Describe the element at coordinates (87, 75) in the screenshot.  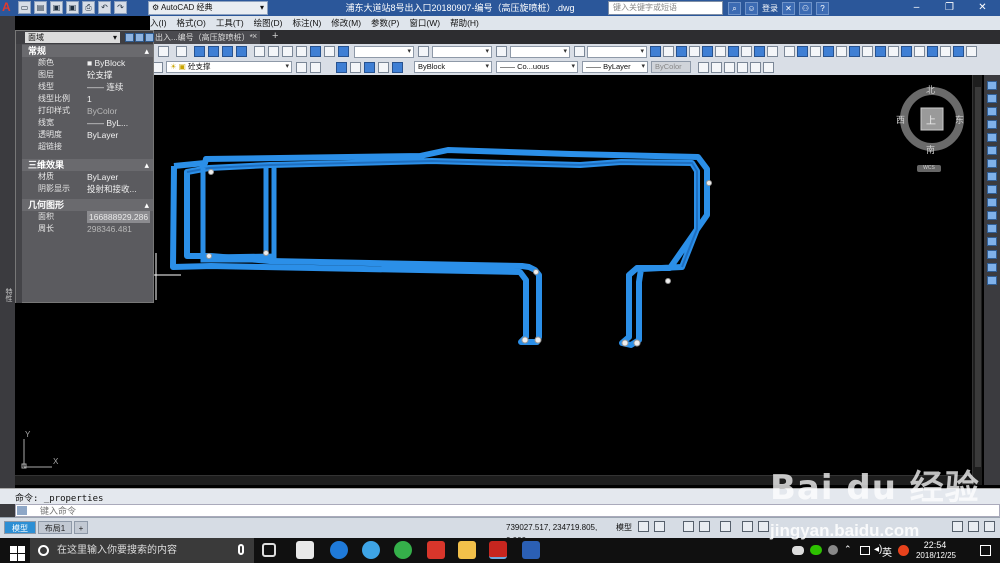
I see `prop-row-layer: 图层 砼支撑` at that location.